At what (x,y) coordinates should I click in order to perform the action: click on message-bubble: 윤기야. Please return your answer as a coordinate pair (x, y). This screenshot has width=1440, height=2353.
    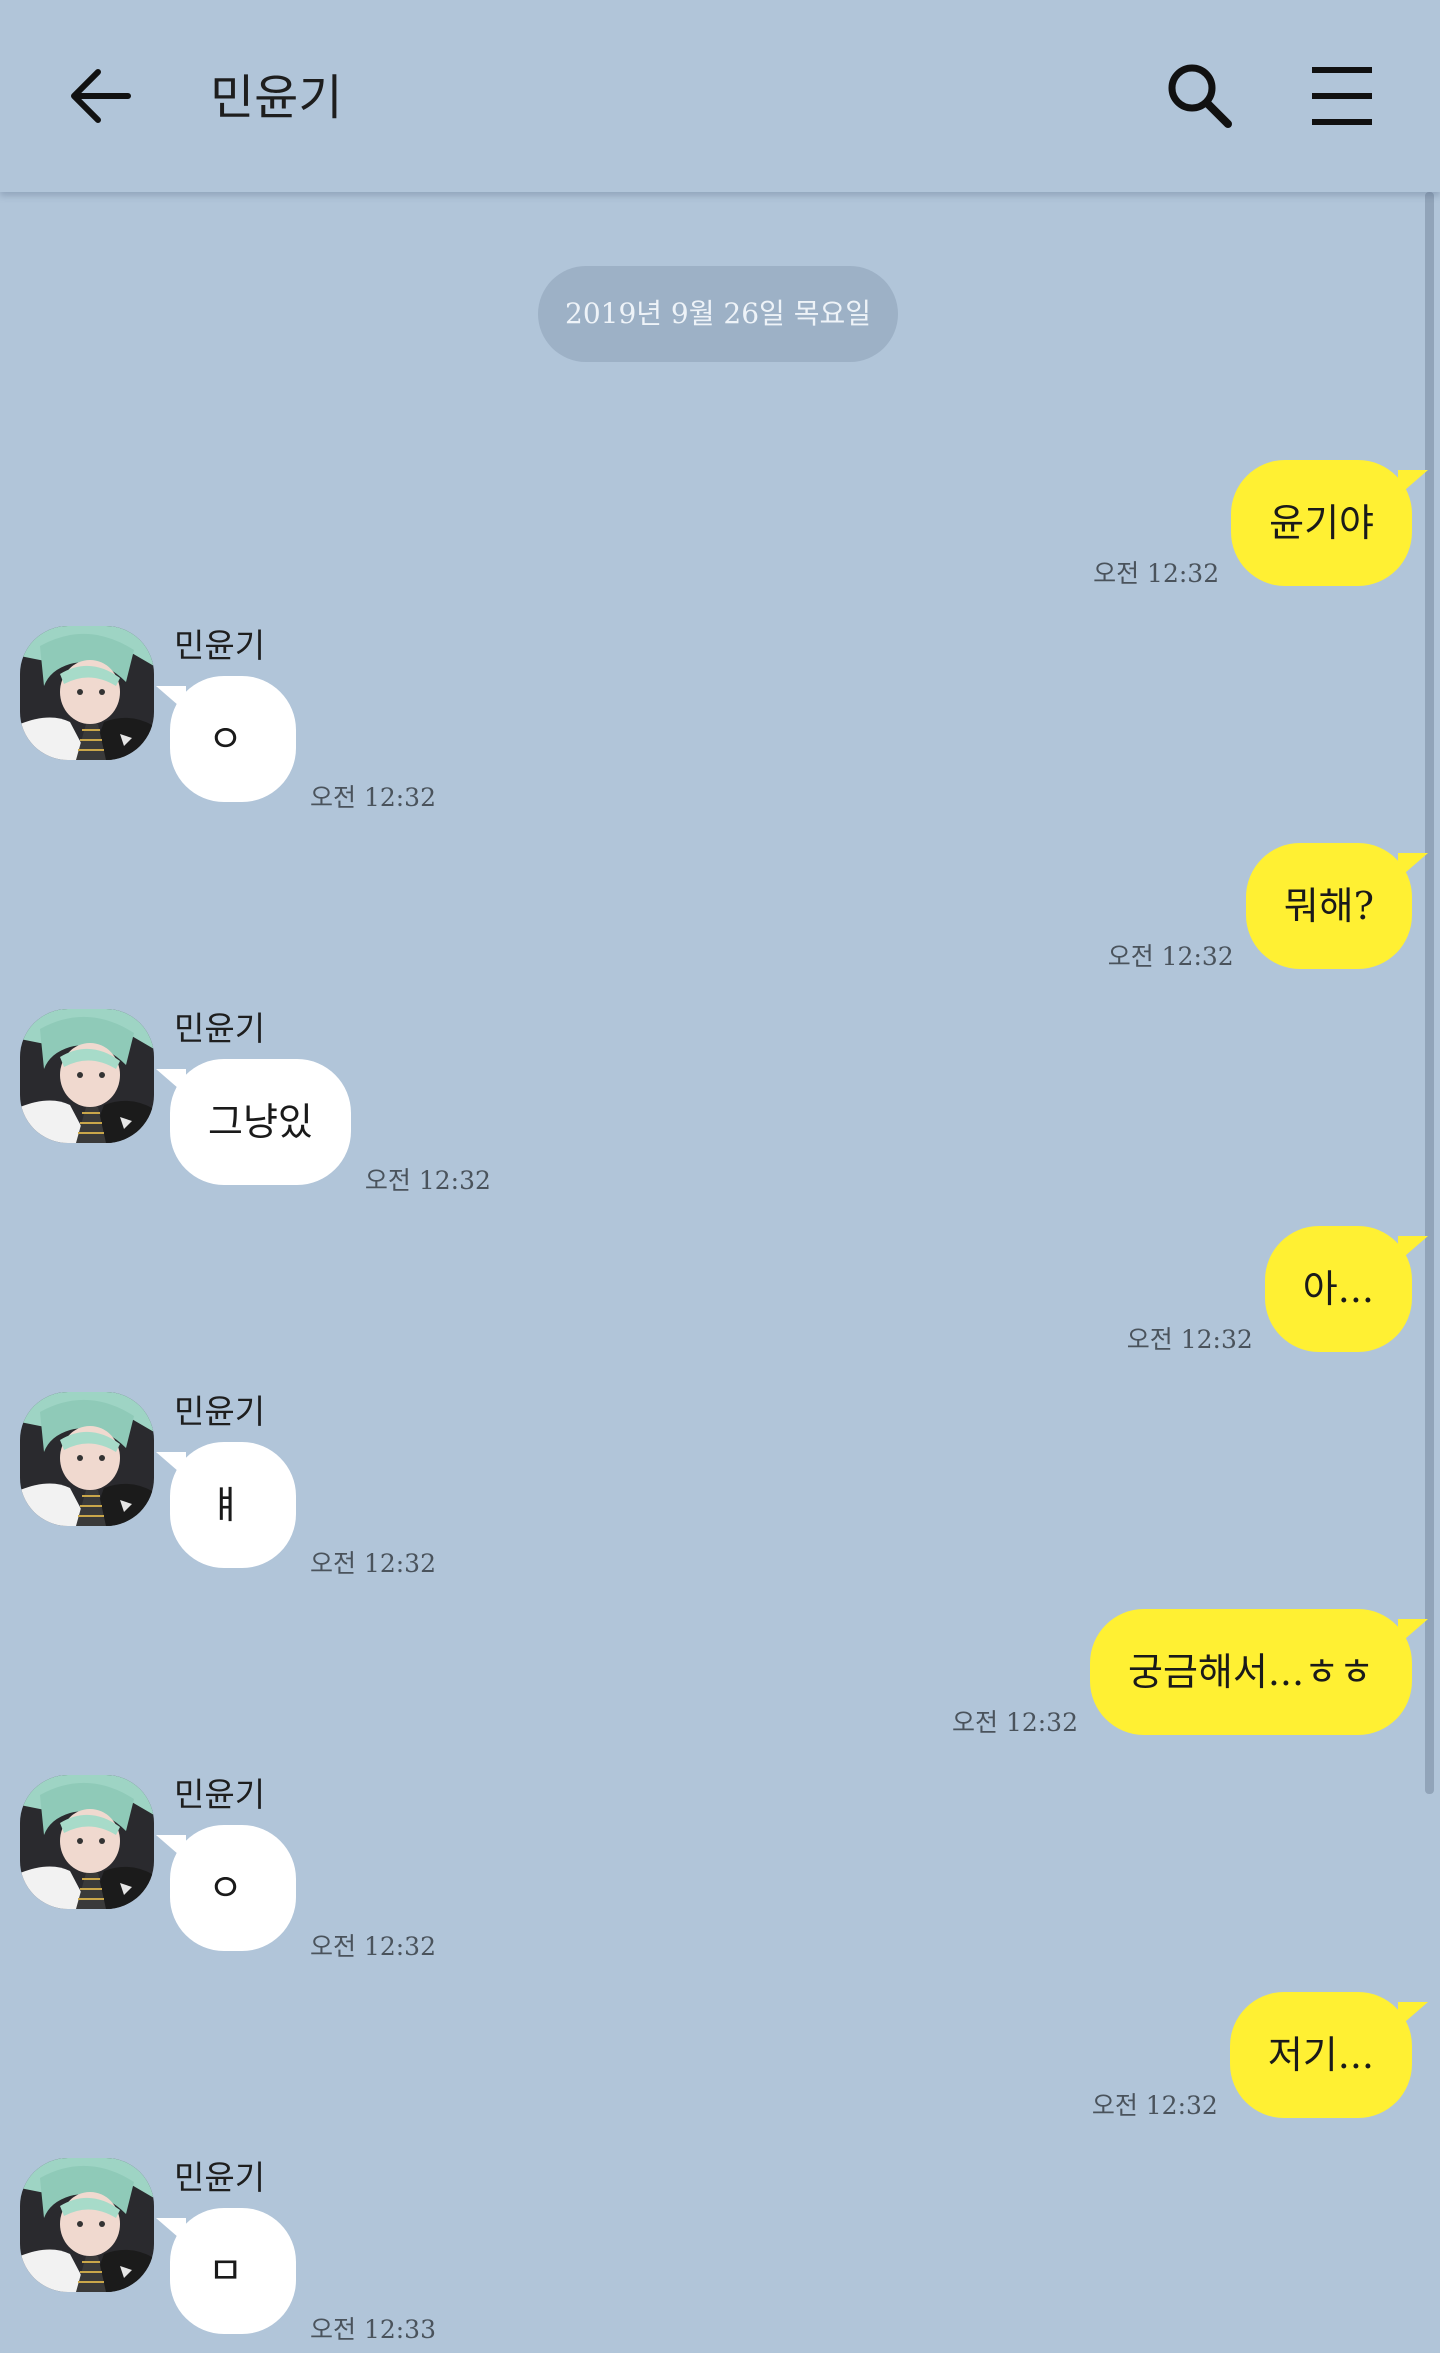
    Looking at the image, I should click on (1329, 523).